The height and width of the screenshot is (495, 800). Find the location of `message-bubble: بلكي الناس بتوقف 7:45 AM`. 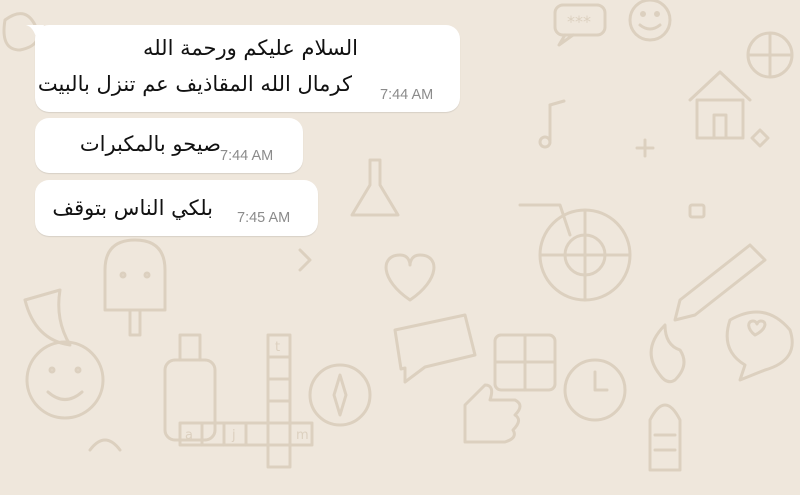

message-bubble: بلكي الناس بتوقف 7:45 AM is located at coordinates (176, 208).